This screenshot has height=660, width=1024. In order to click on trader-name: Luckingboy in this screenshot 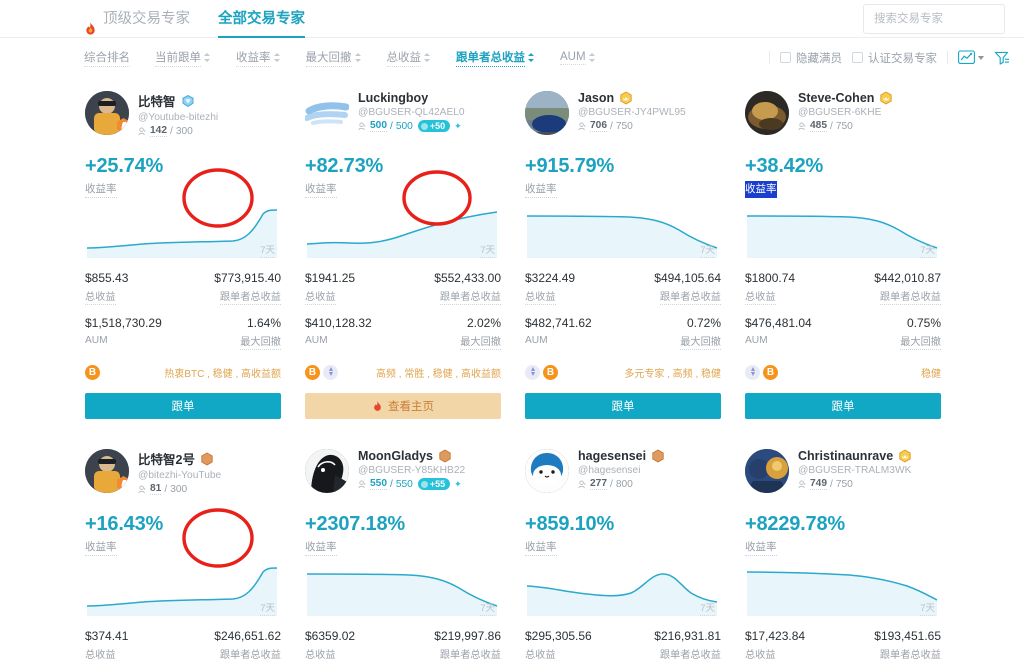, I will do `click(393, 98)`.